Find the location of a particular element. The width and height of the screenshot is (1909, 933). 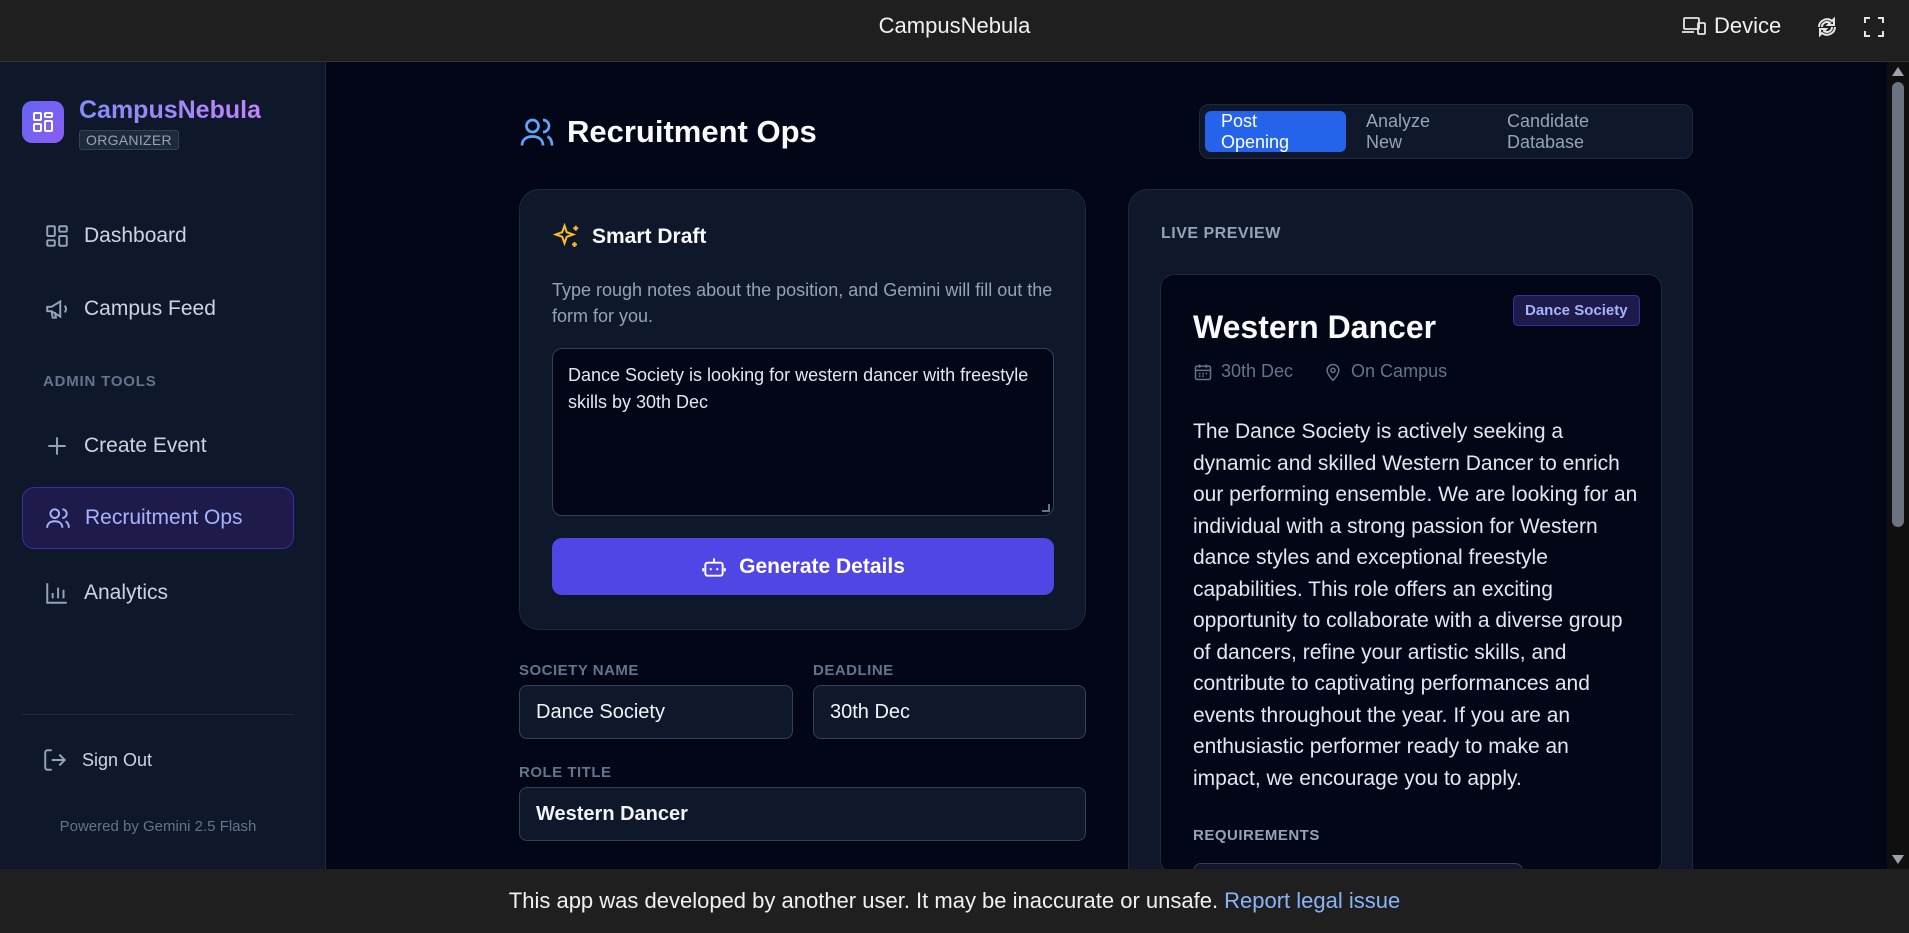

sidebar-item-campus-feed: Campus Feed is located at coordinates (158, 309).